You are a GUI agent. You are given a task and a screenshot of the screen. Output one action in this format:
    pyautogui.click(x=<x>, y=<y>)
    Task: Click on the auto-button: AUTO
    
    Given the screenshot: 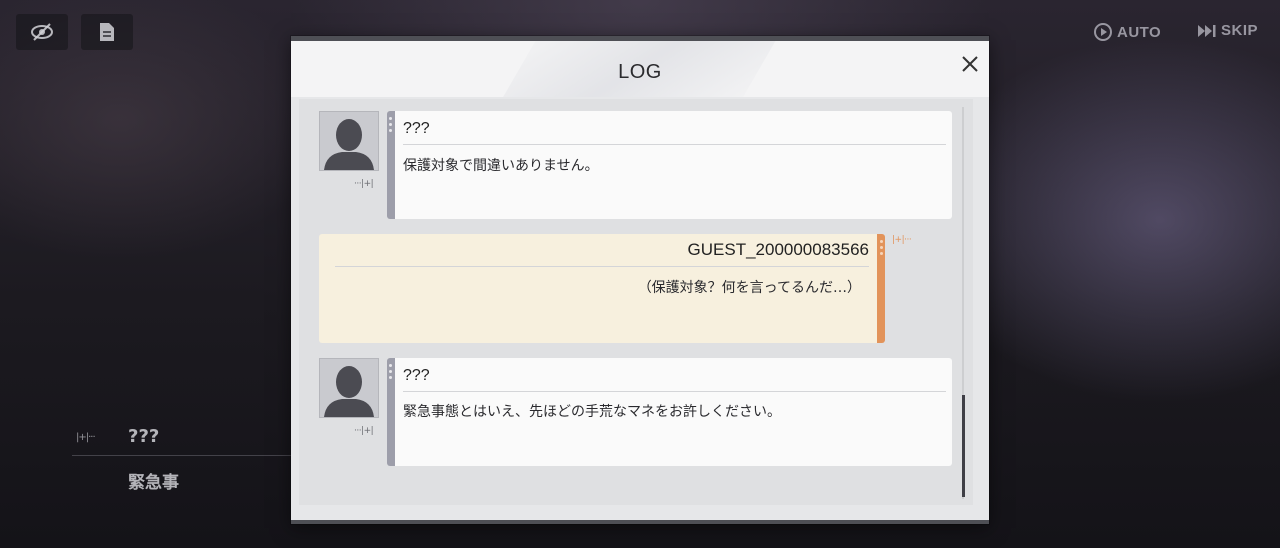 What is the action you would take?
    pyautogui.click(x=1127, y=32)
    